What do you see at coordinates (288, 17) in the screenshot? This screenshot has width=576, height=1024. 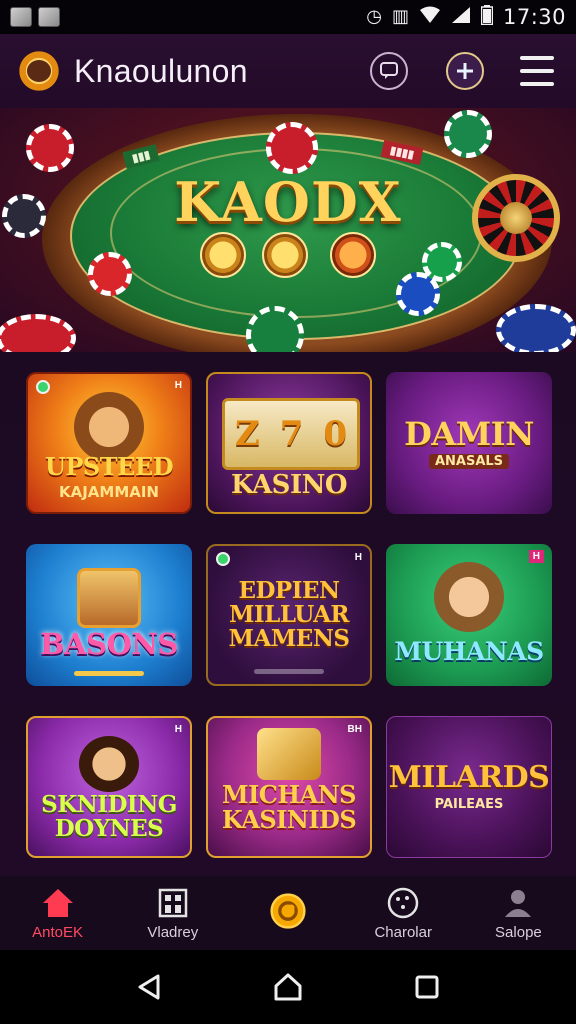 I see `status-bar: ◷ ▥ 17:30` at bounding box center [288, 17].